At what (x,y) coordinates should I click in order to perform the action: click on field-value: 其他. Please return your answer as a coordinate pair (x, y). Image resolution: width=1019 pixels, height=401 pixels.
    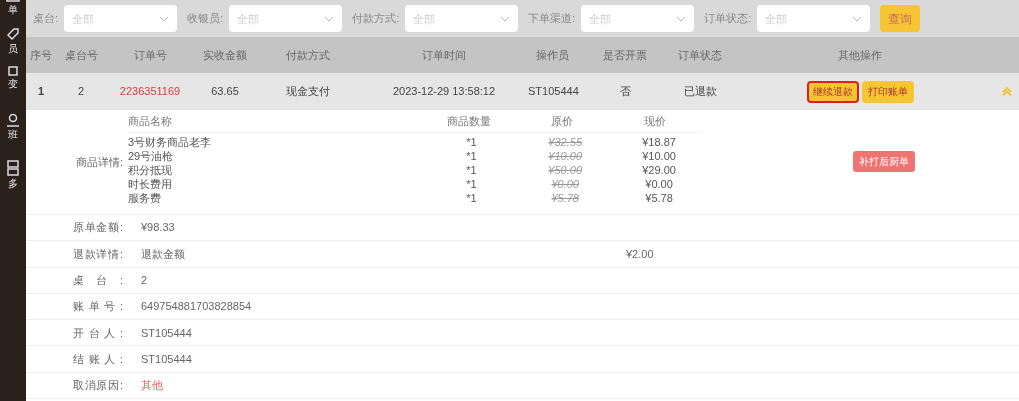
    Looking at the image, I should click on (152, 386).